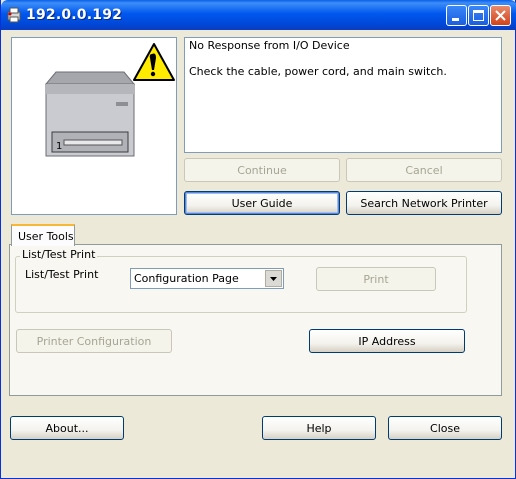 This screenshot has height=479, width=516. I want to click on list-test-print-group-label: List/Test Print, so click(59, 254).